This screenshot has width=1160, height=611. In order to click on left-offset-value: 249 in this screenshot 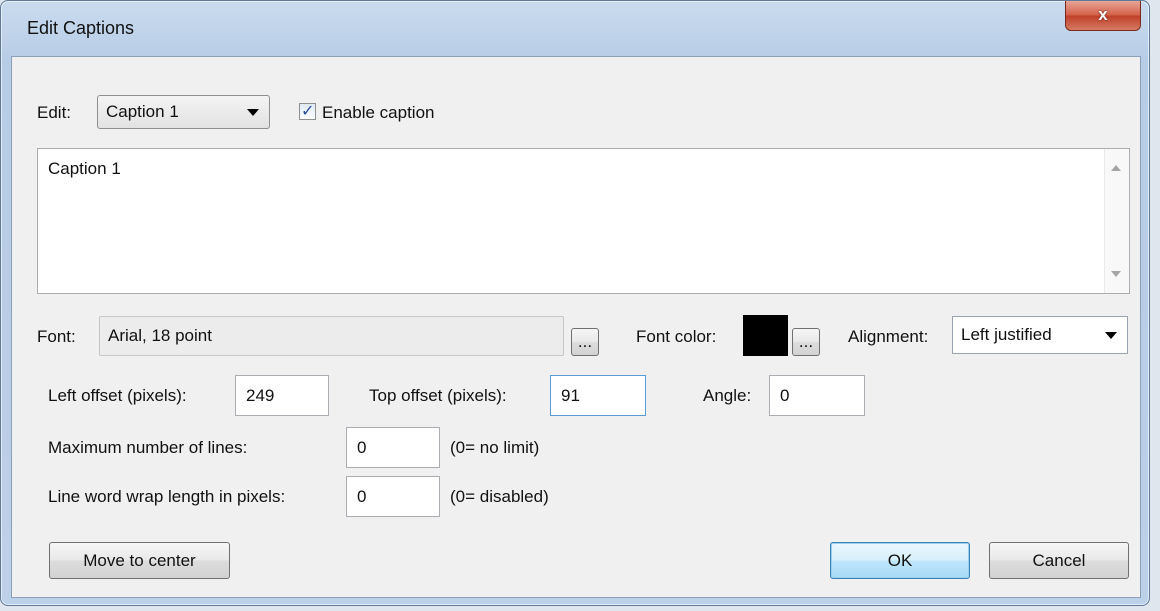, I will do `click(260, 395)`.